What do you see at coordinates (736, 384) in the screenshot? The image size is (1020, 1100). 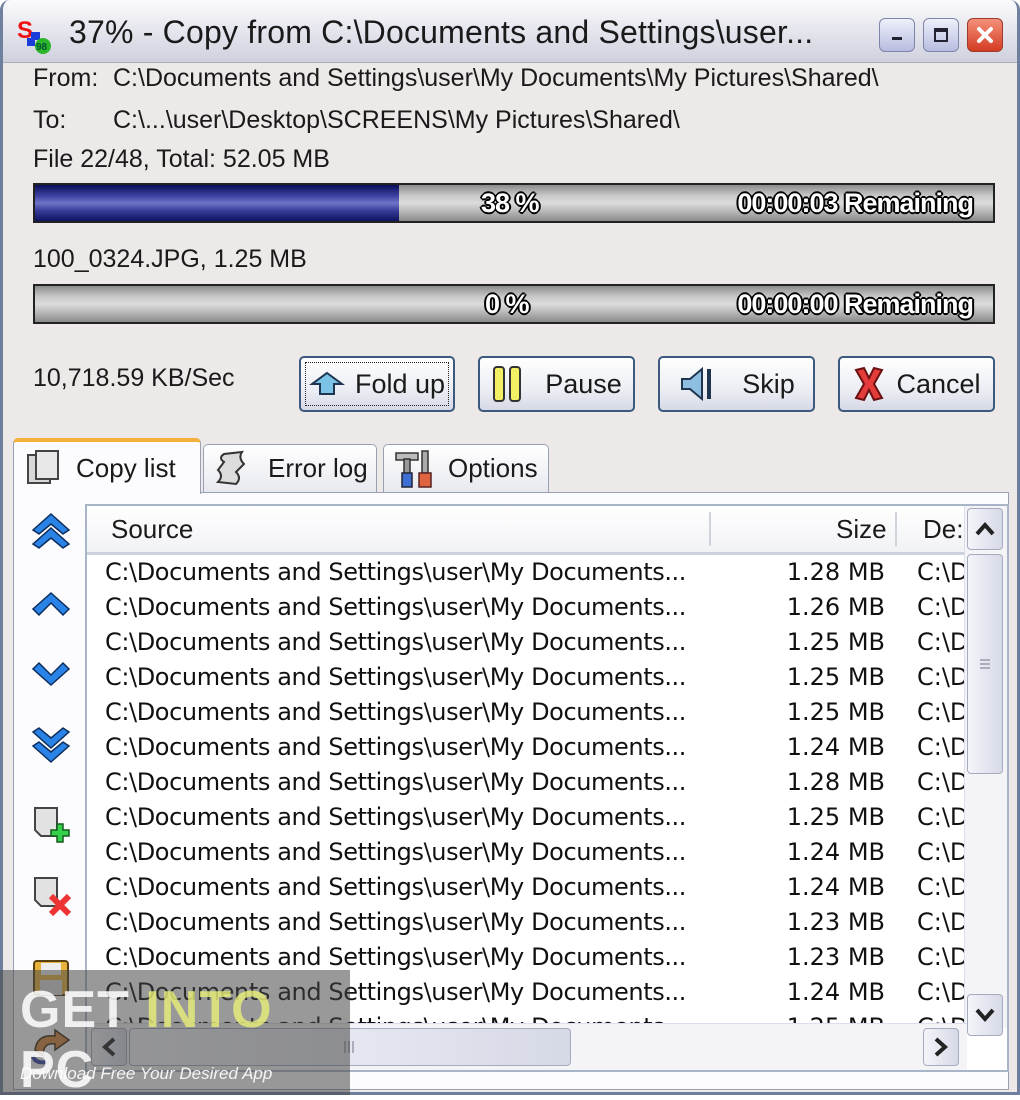 I see `skip-button: Skip` at bounding box center [736, 384].